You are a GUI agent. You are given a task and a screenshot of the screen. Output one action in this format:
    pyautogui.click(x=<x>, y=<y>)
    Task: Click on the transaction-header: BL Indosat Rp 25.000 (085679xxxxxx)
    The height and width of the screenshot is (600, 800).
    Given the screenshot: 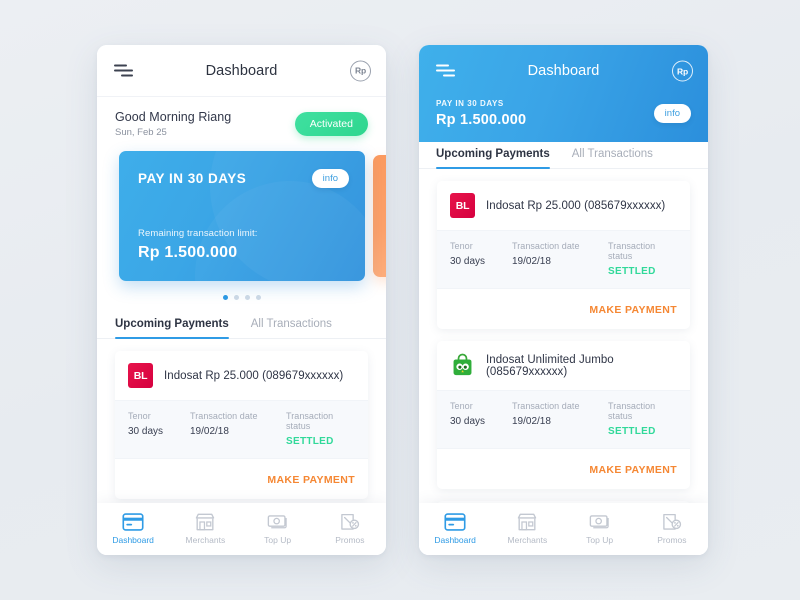 What is the action you would take?
    pyautogui.click(x=563, y=205)
    